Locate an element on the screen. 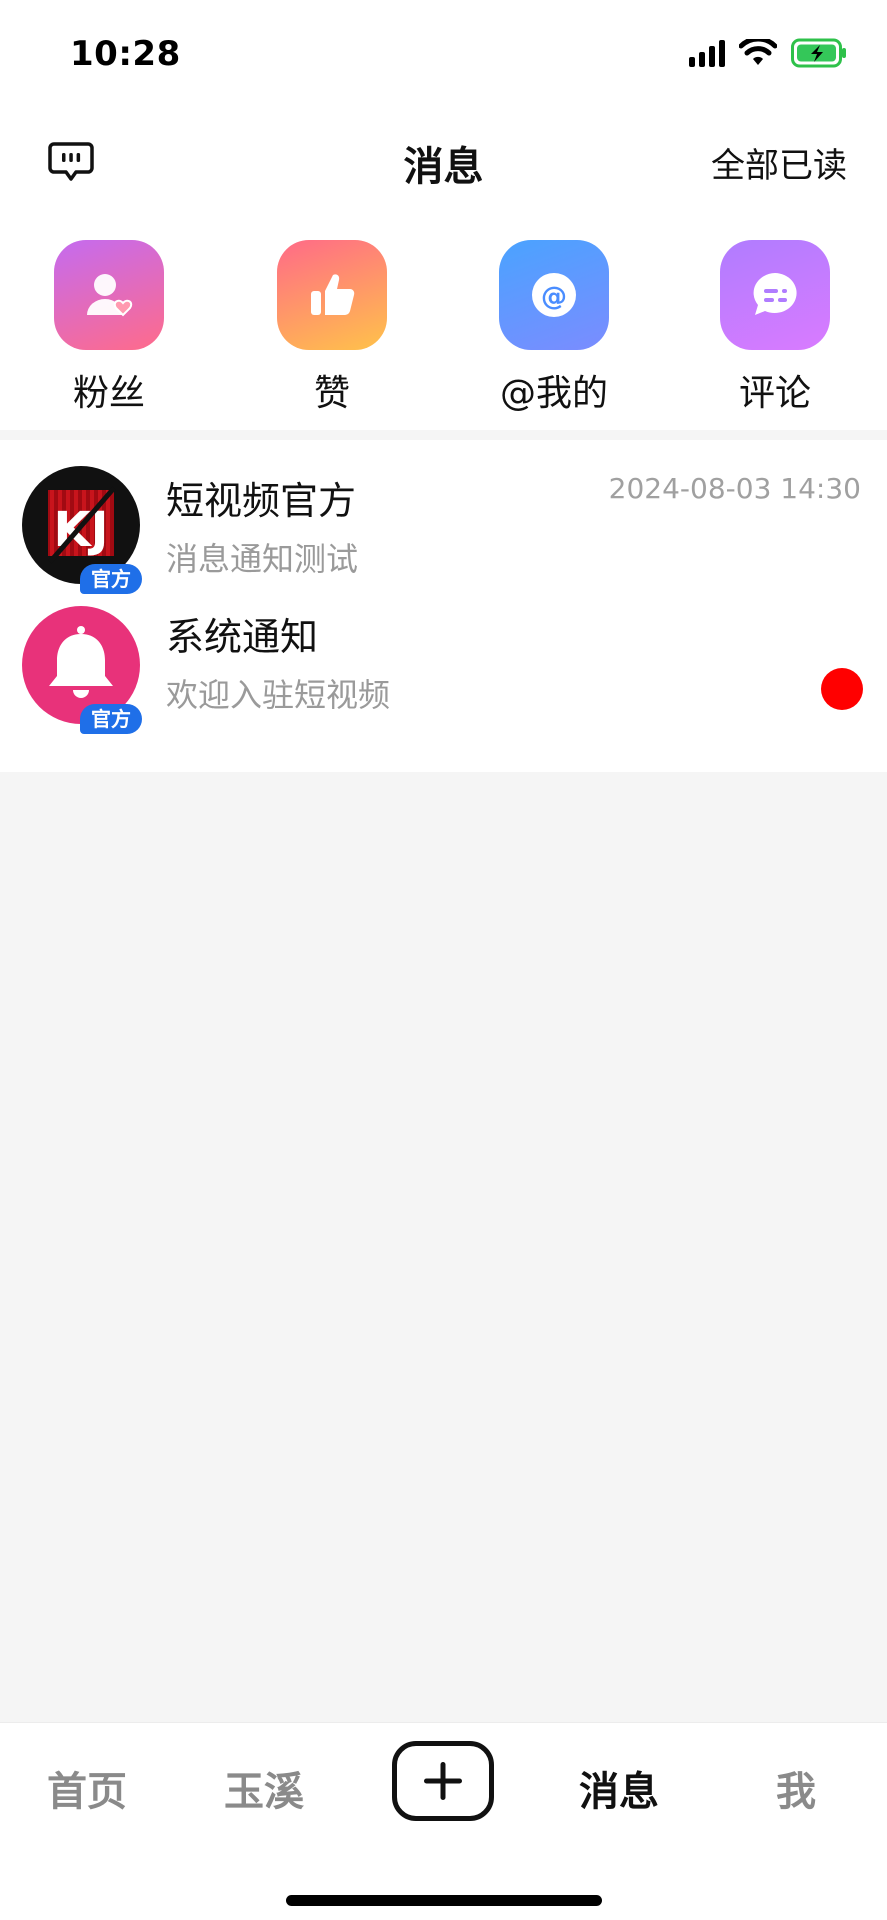 This screenshot has height=1920, width=887. quick-entries: 粉丝 赞 @ @我的 评论 is located at coordinates (443, 320).